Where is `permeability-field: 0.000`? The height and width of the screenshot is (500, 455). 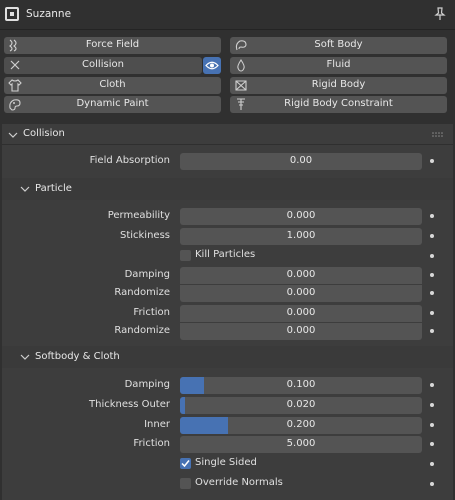 permeability-field: 0.000 is located at coordinates (301, 216).